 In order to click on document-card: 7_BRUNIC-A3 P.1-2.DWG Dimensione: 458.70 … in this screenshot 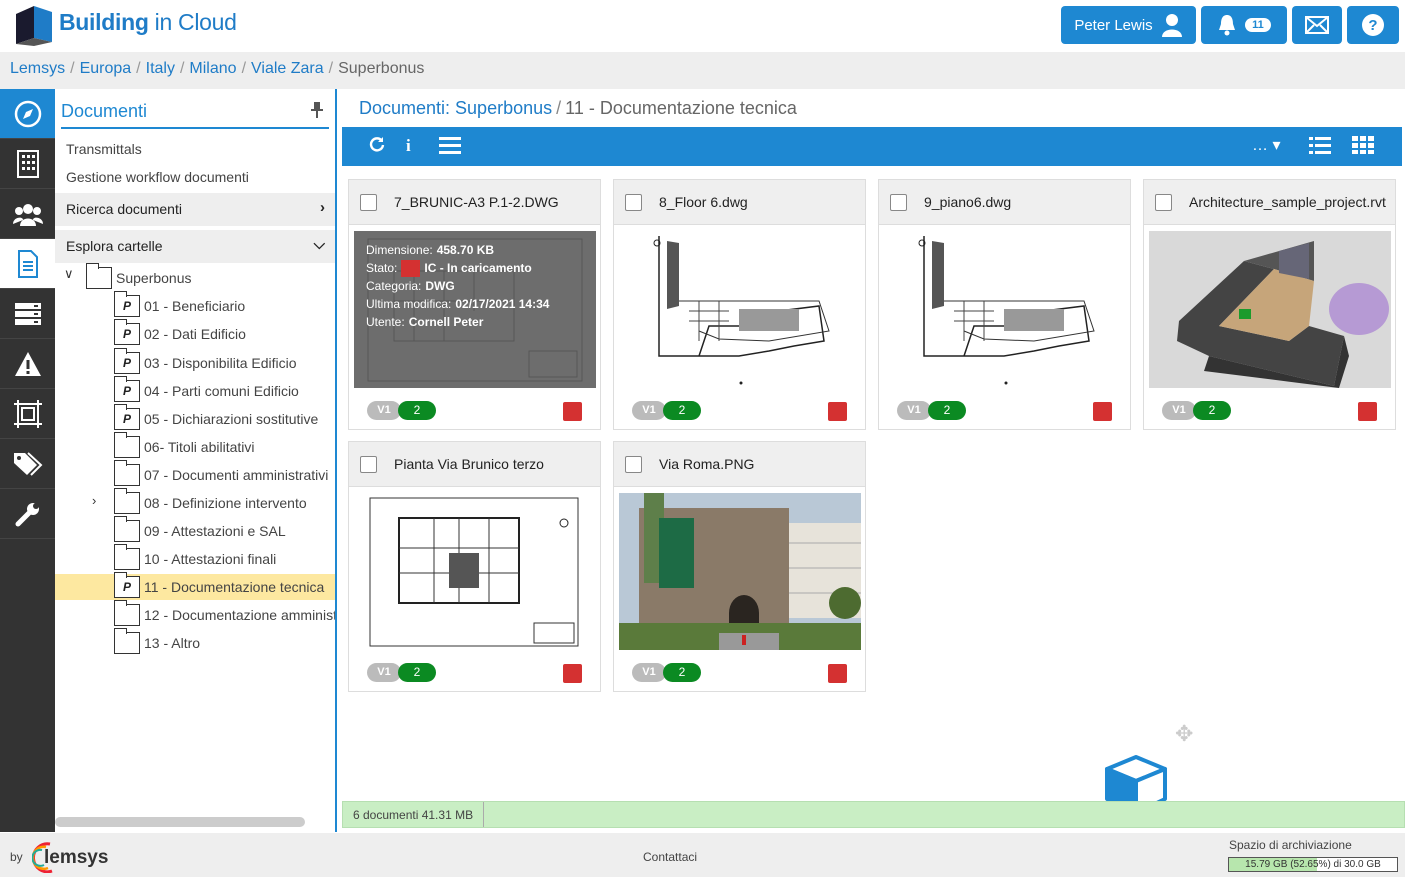, I will do `click(474, 304)`.